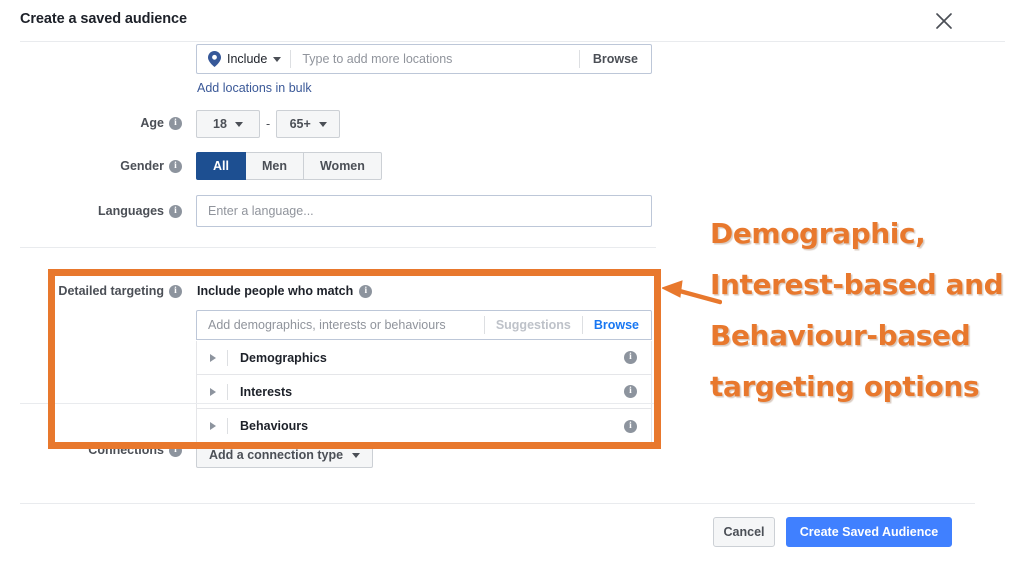 Image resolution: width=1024 pixels, height=562 pixels. I want to click on location-include-dropdown: Include, so click(243, 59).